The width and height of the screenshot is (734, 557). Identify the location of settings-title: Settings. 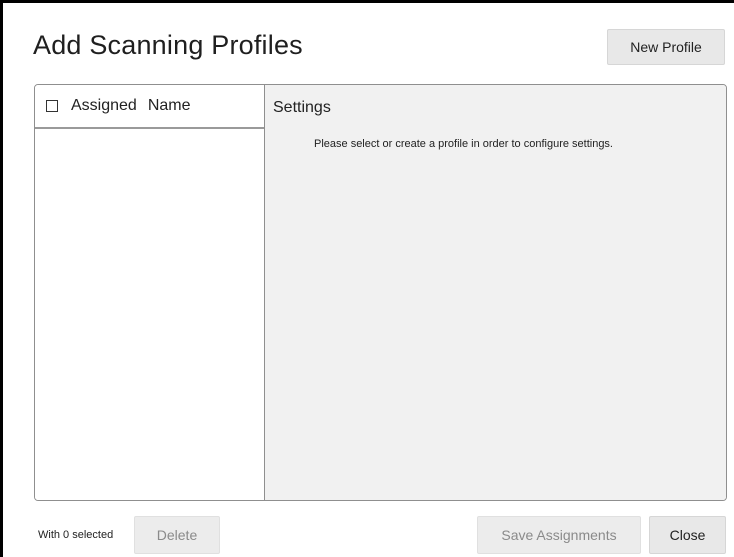
(302, 107).